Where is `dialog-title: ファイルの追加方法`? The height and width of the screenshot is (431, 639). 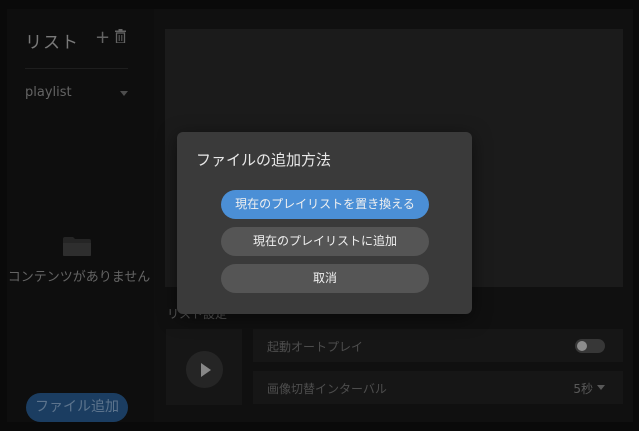
dialog-title: ファイルの追加方法 is located at coordinates (264, 160).